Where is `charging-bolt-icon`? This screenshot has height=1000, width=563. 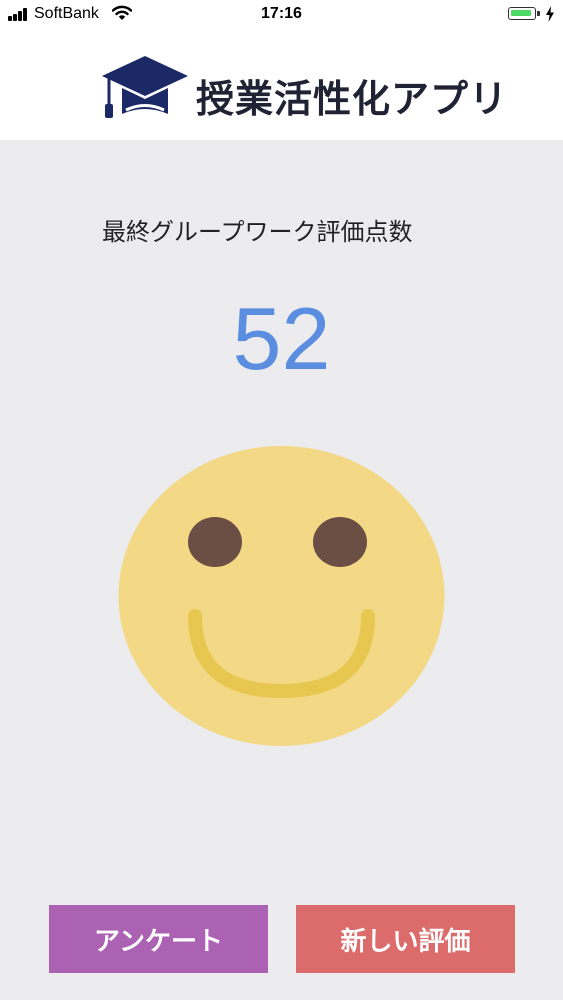
charging-bolt-icon is located at coordinates (550, 14).